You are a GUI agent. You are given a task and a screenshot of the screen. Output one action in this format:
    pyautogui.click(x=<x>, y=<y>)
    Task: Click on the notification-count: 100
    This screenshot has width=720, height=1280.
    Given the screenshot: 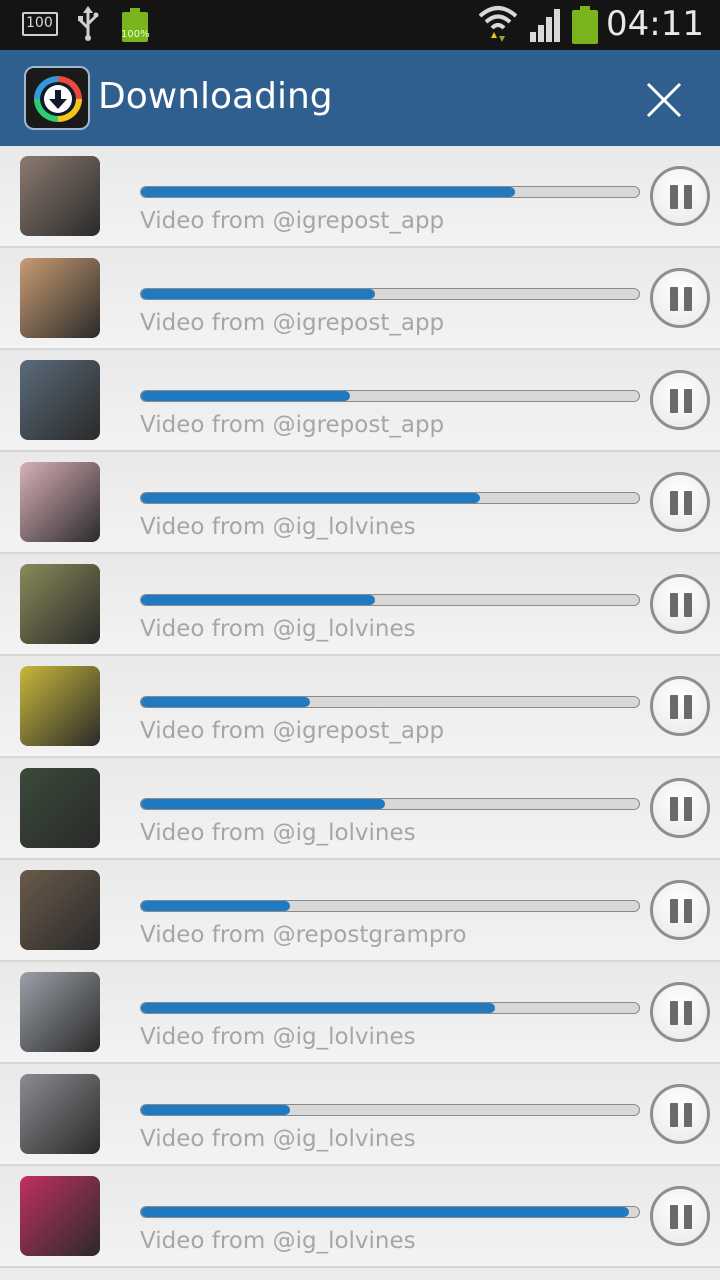 What is the action you would take?
    pyautogui.click(x=39, y=23)
    